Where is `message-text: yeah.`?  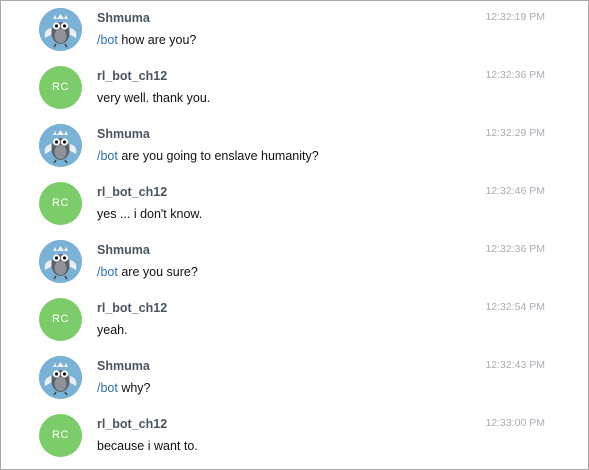 message-text: yeah. is located at coordinates (112, 330).